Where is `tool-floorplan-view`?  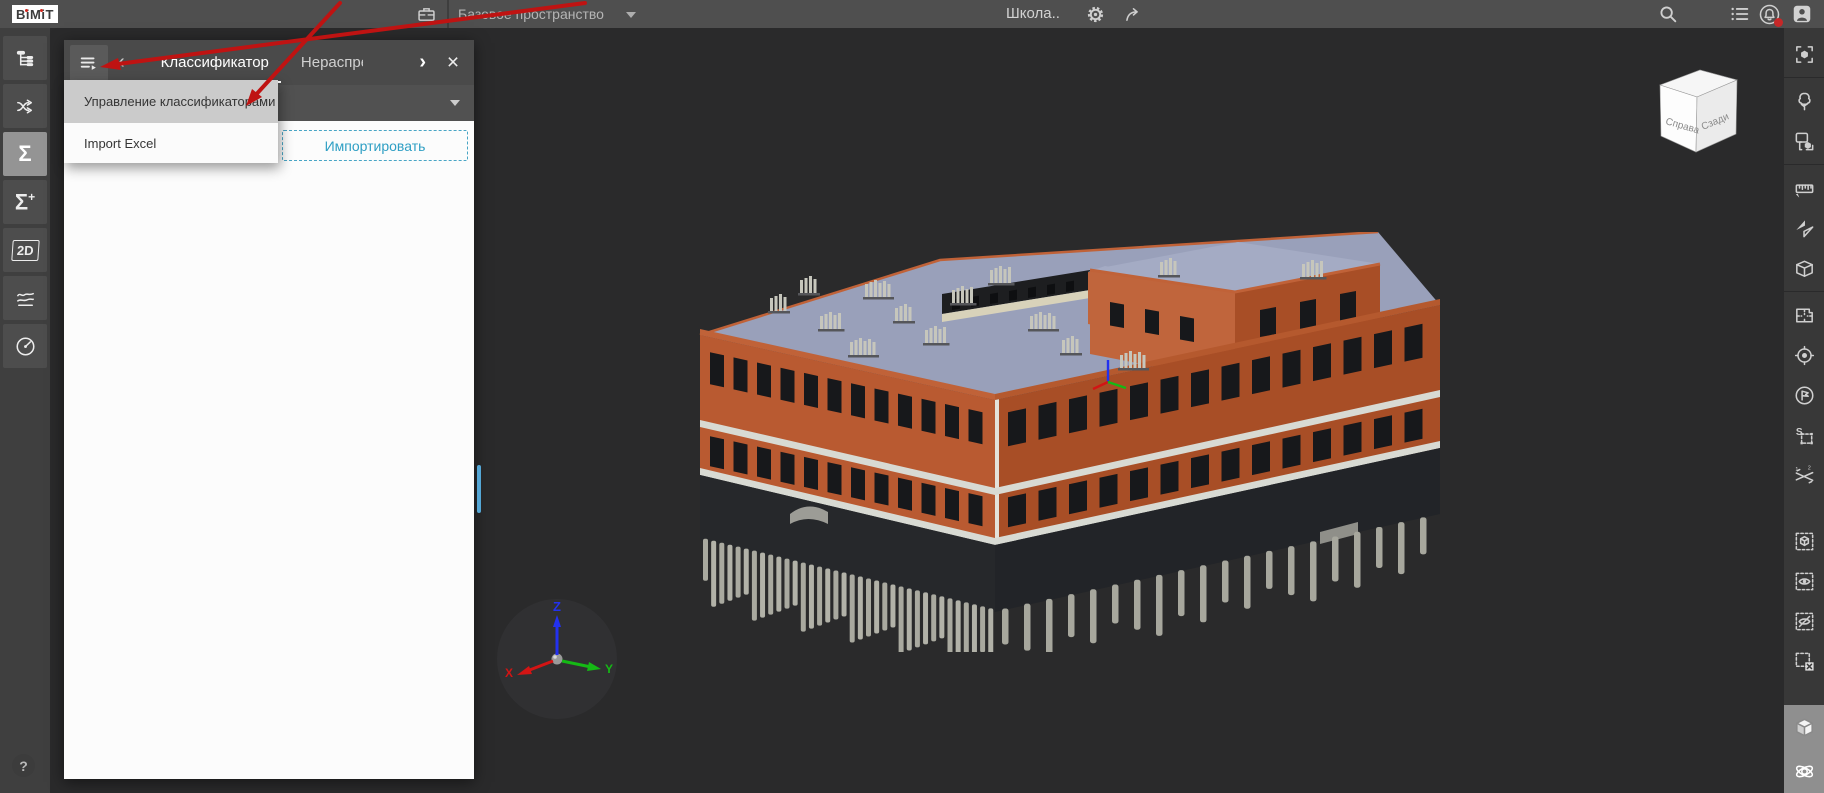 tool-floorplan-view is located at coordinates (1804, 315).